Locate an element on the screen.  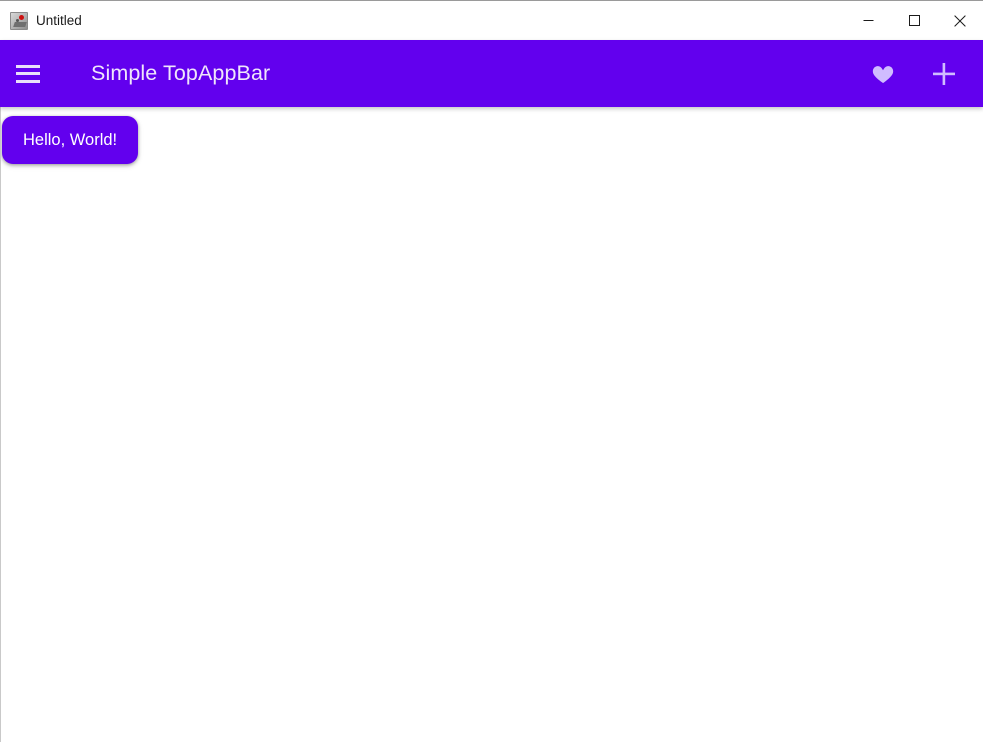
heart-icon is located at coordinates (883, 74).